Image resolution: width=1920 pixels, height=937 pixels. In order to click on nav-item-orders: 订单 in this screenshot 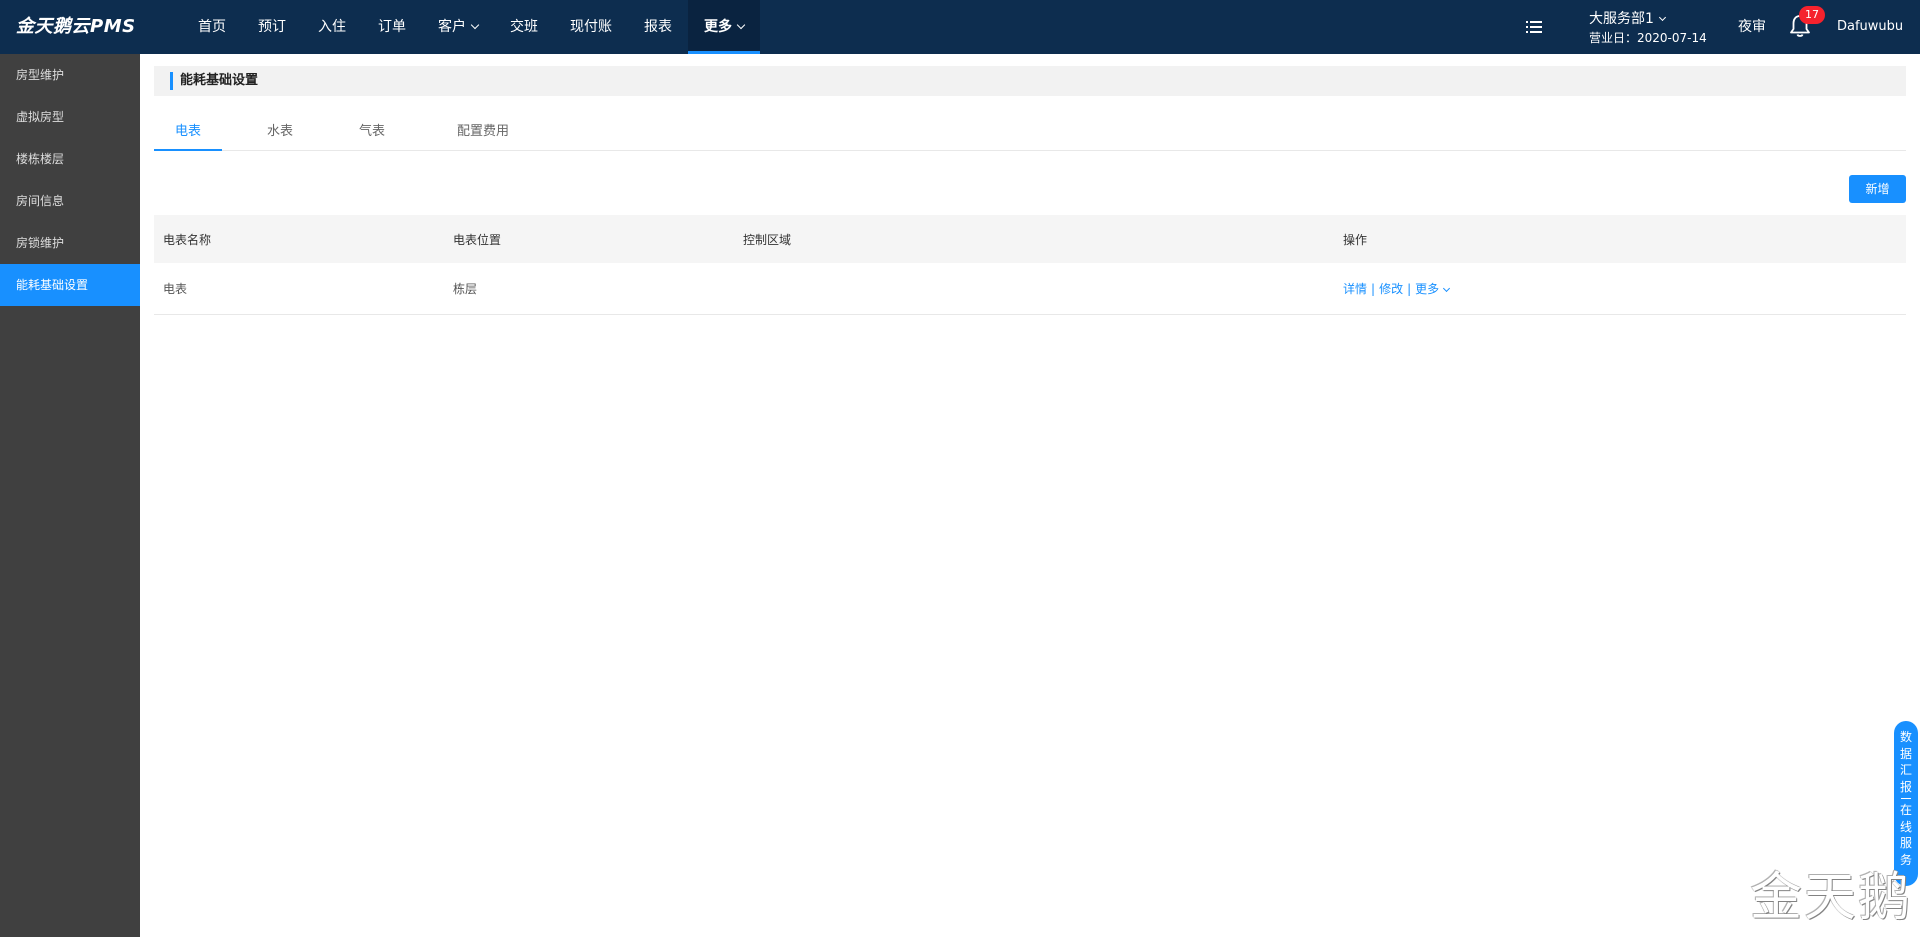, I will do `click(392, 27)`.